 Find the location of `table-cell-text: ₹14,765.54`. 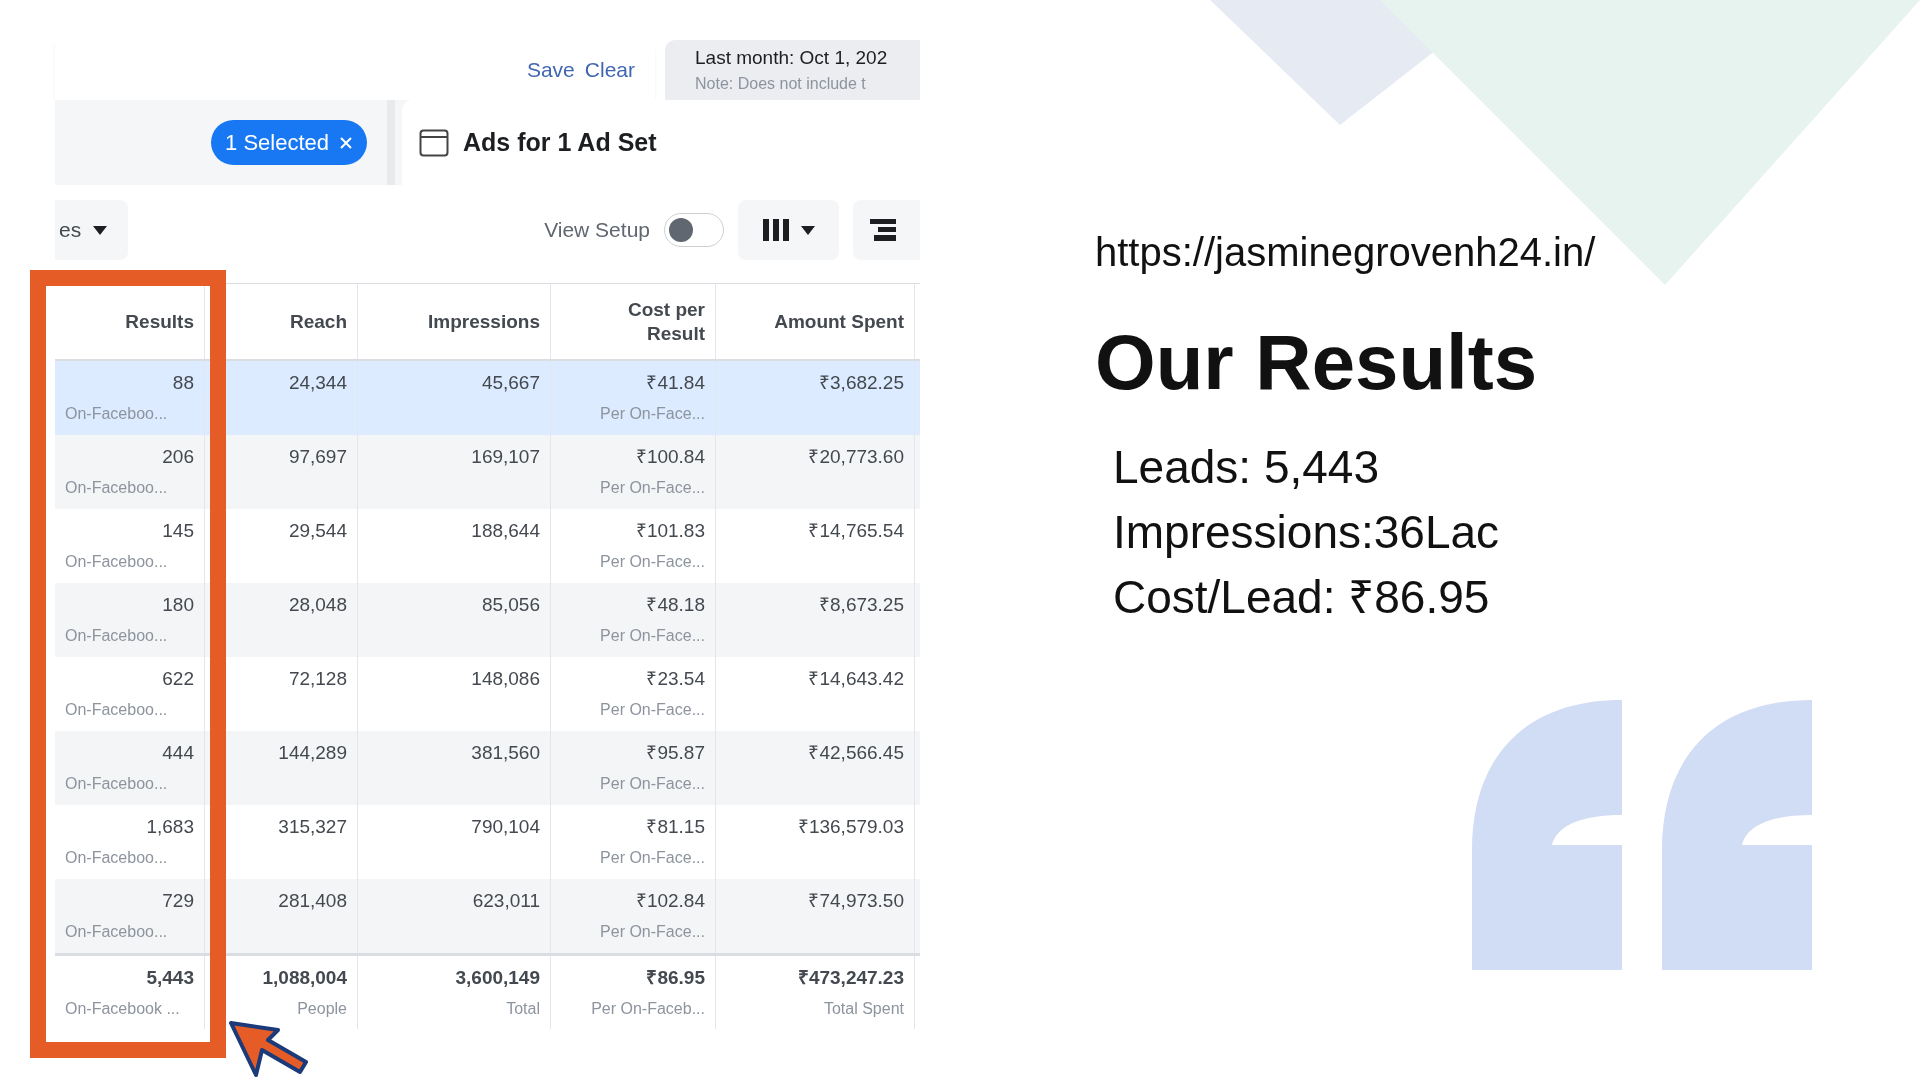

table-cell-text: ₹14,765.54 is located at coordinates (856, 531).